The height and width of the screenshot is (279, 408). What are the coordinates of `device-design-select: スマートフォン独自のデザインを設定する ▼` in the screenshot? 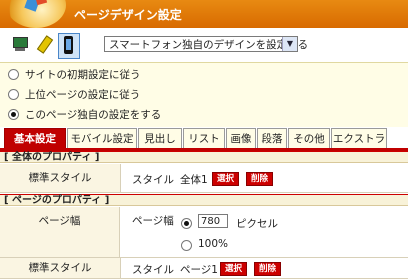 It's located at (206, 44).